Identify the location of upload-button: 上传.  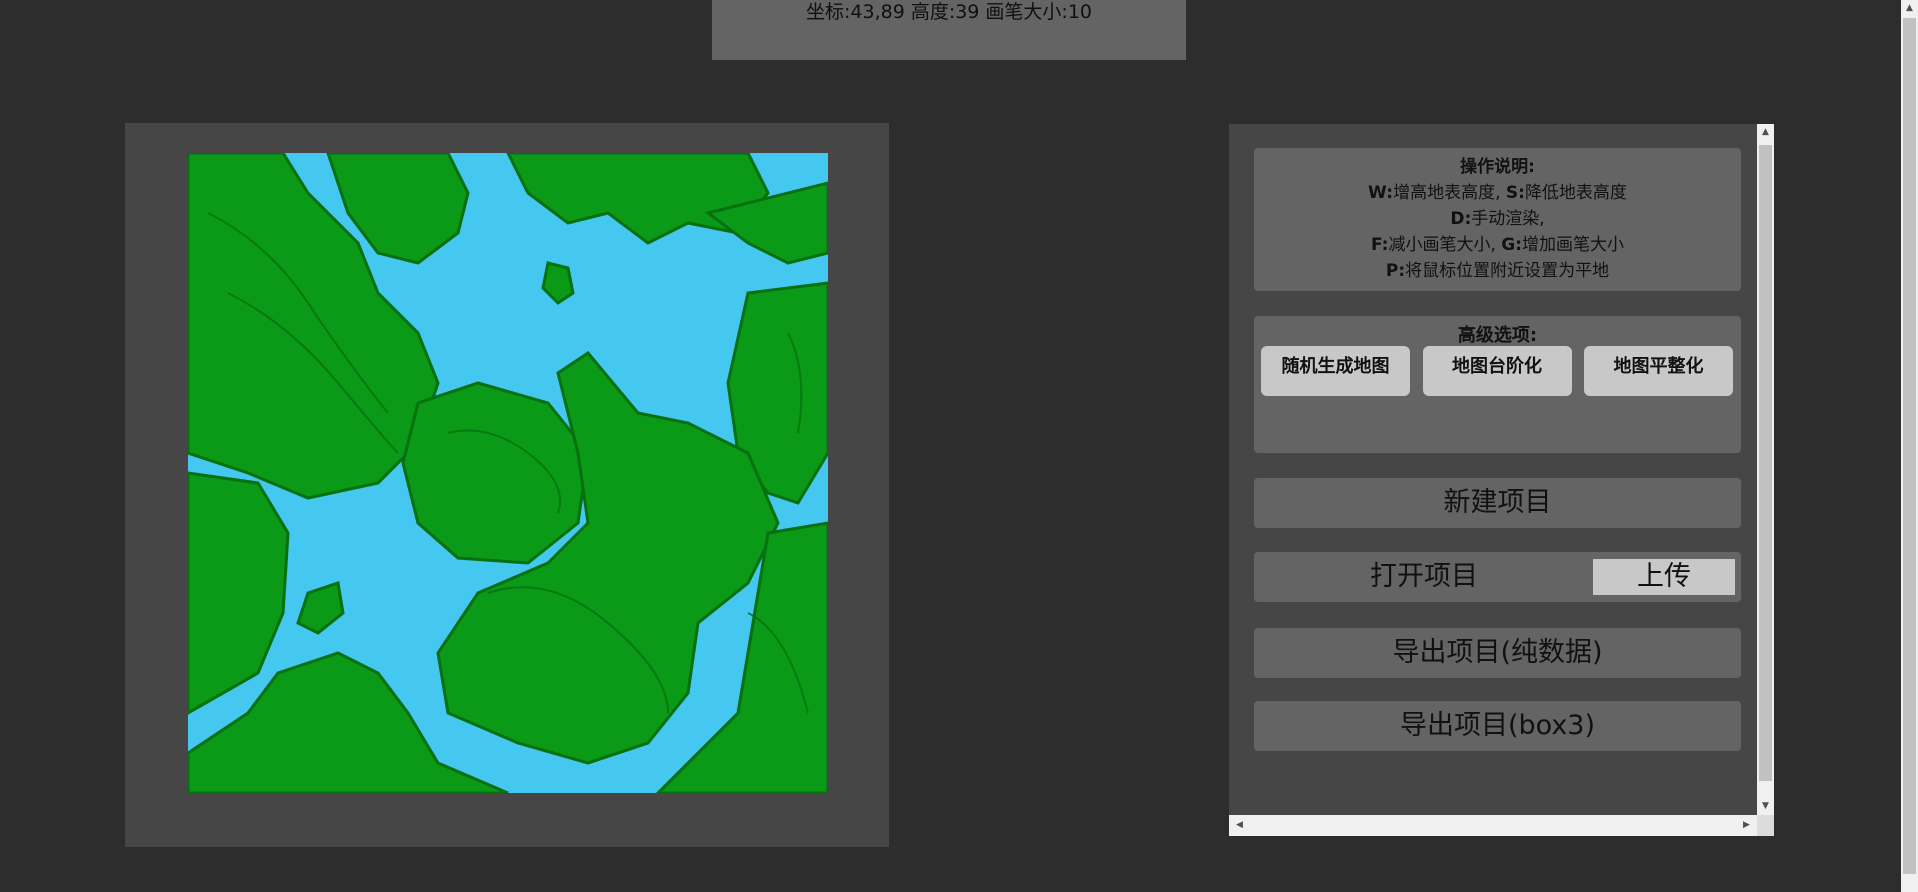
(1664, 577).